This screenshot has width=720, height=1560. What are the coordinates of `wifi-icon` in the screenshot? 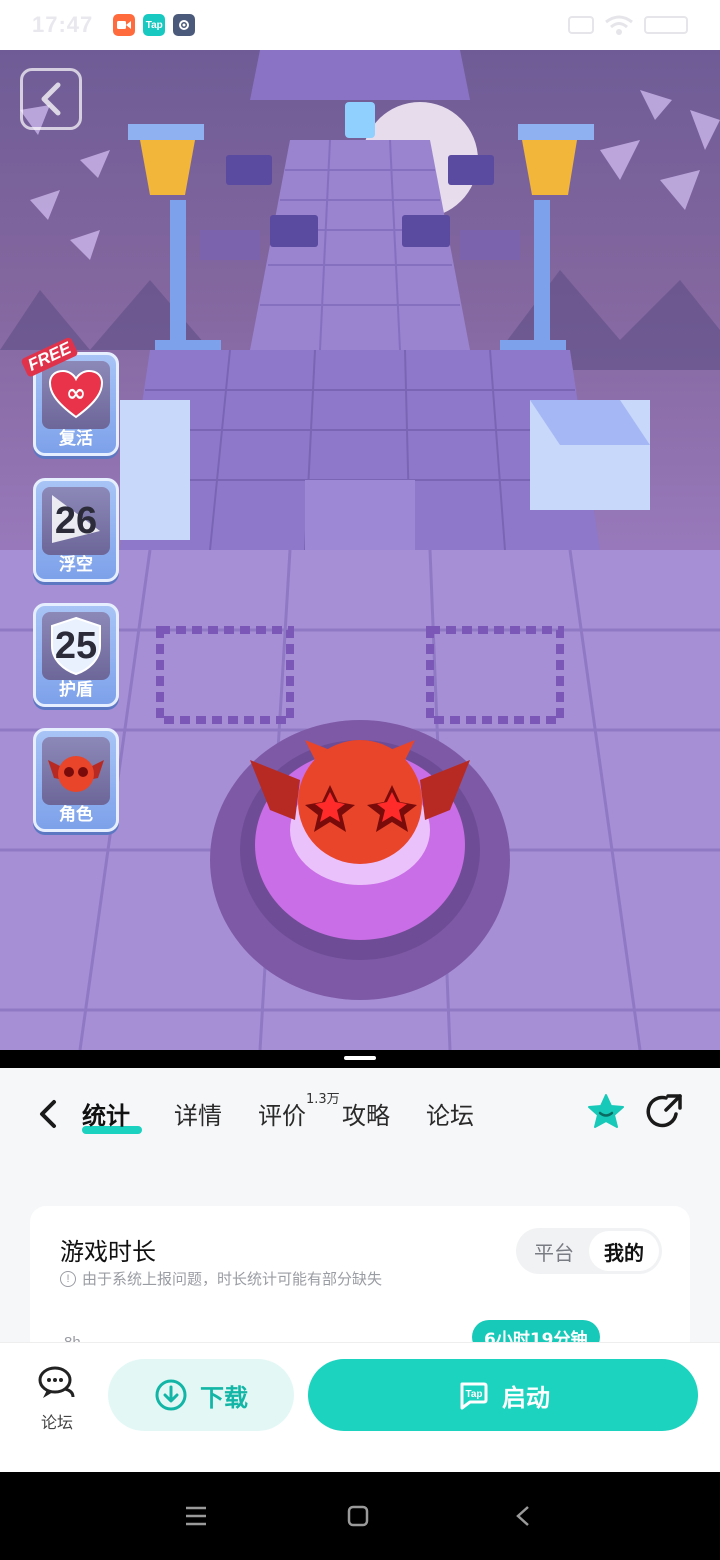 It's located at (619, 25).